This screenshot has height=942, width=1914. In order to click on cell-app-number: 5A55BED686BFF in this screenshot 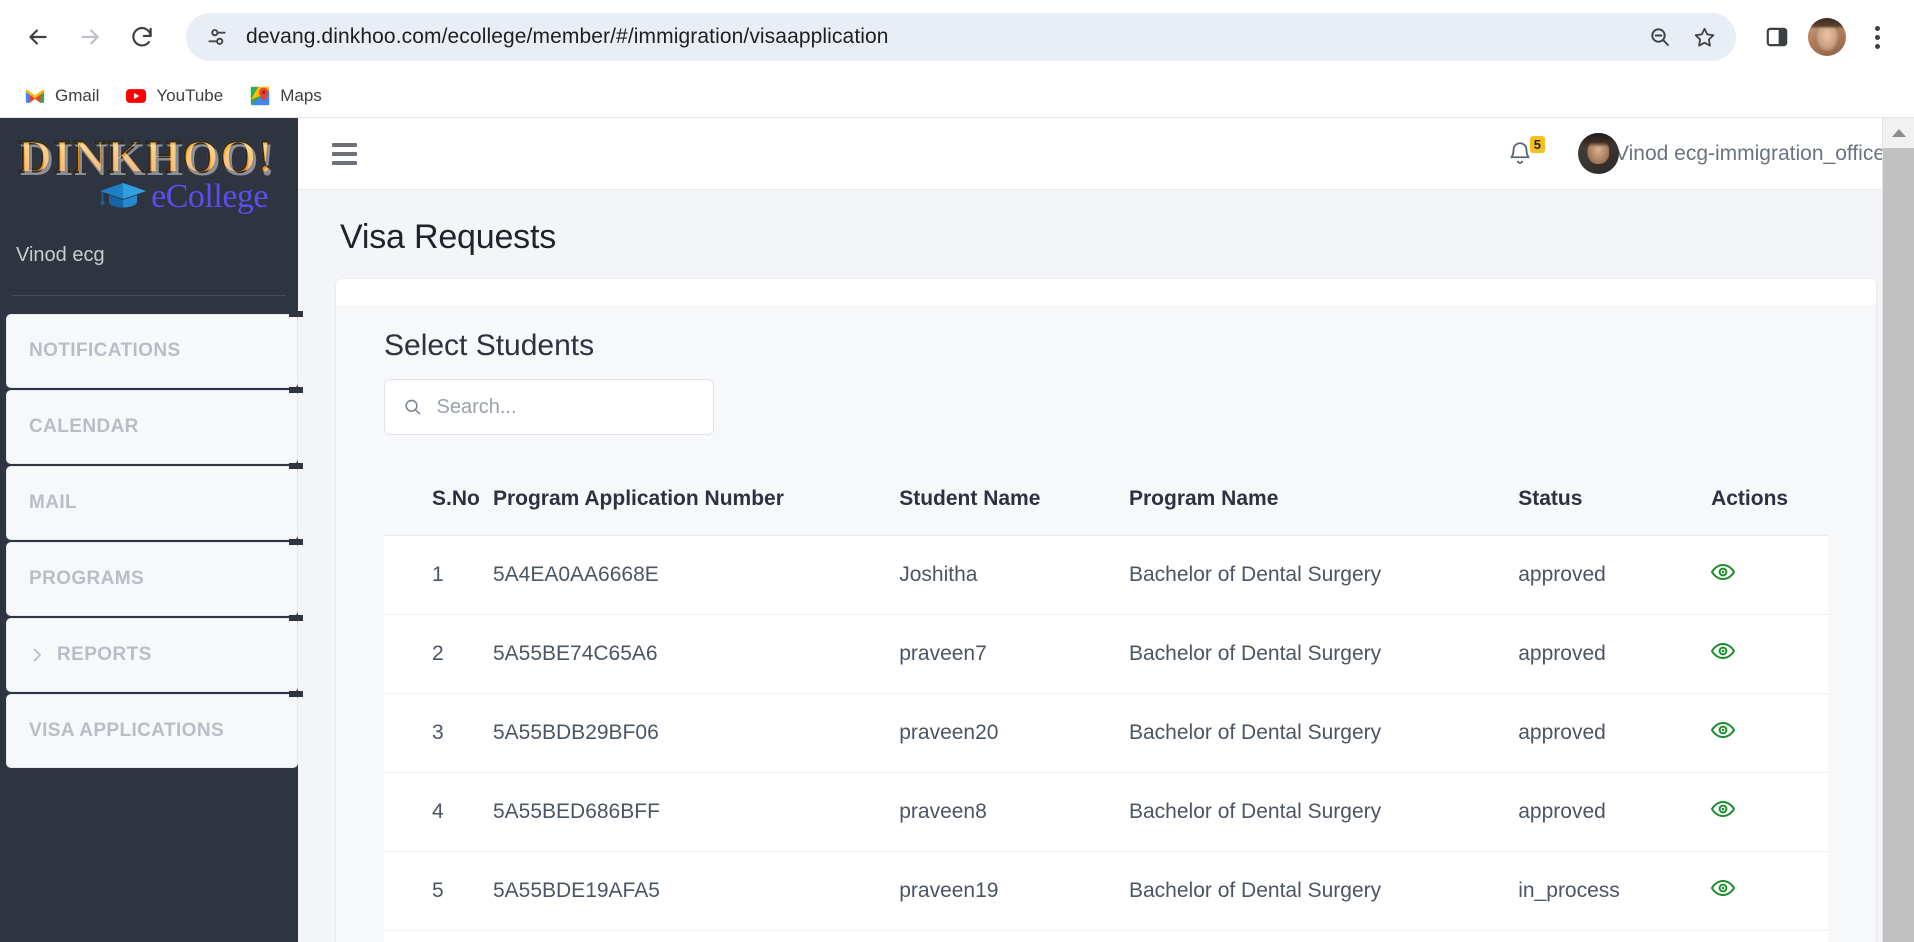, I will do `click(696, 812)`.